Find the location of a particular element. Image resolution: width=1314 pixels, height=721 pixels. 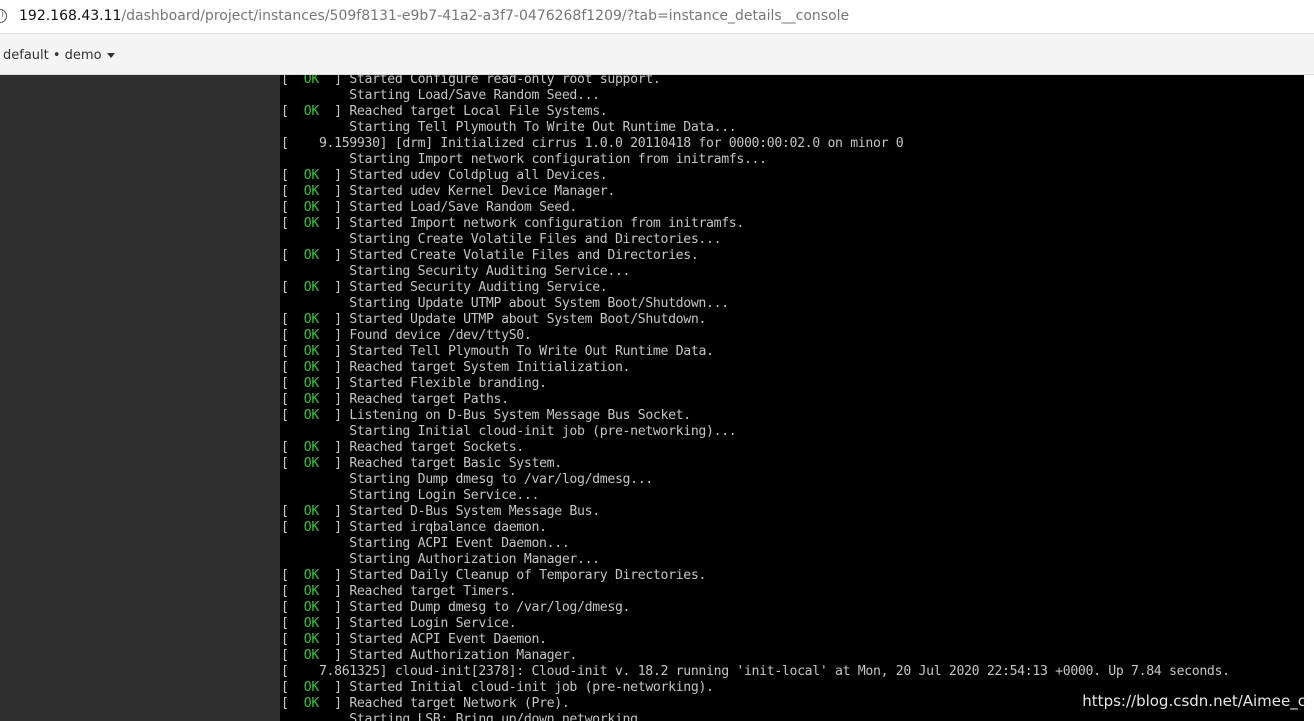

console-line: [ OK ] Started Load/Save Random Seed. is located at coordinates (429, 207).